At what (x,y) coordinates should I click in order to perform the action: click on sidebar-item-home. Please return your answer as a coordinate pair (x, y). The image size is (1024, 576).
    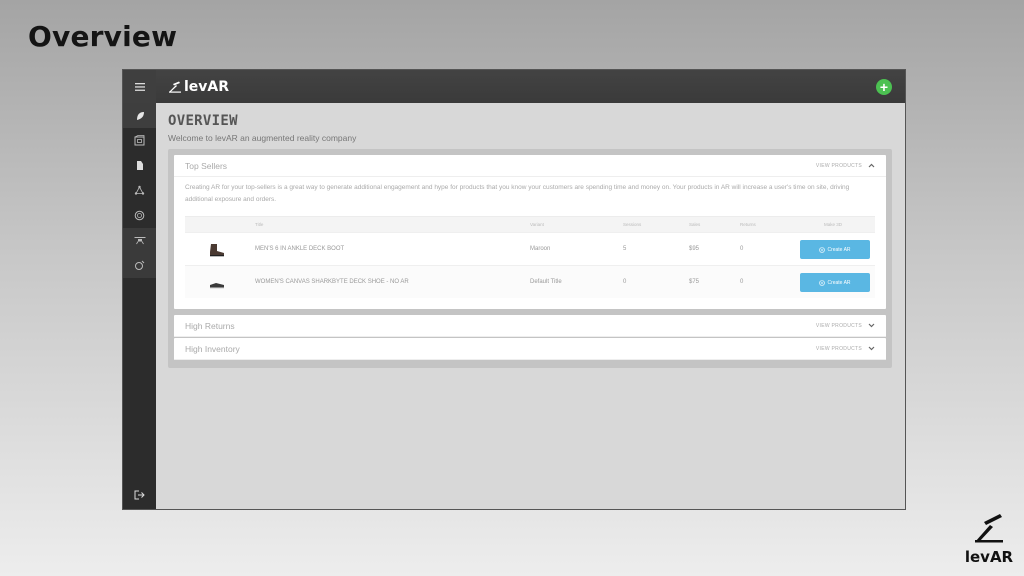
    Looking at the image, I should click on (139, 115).